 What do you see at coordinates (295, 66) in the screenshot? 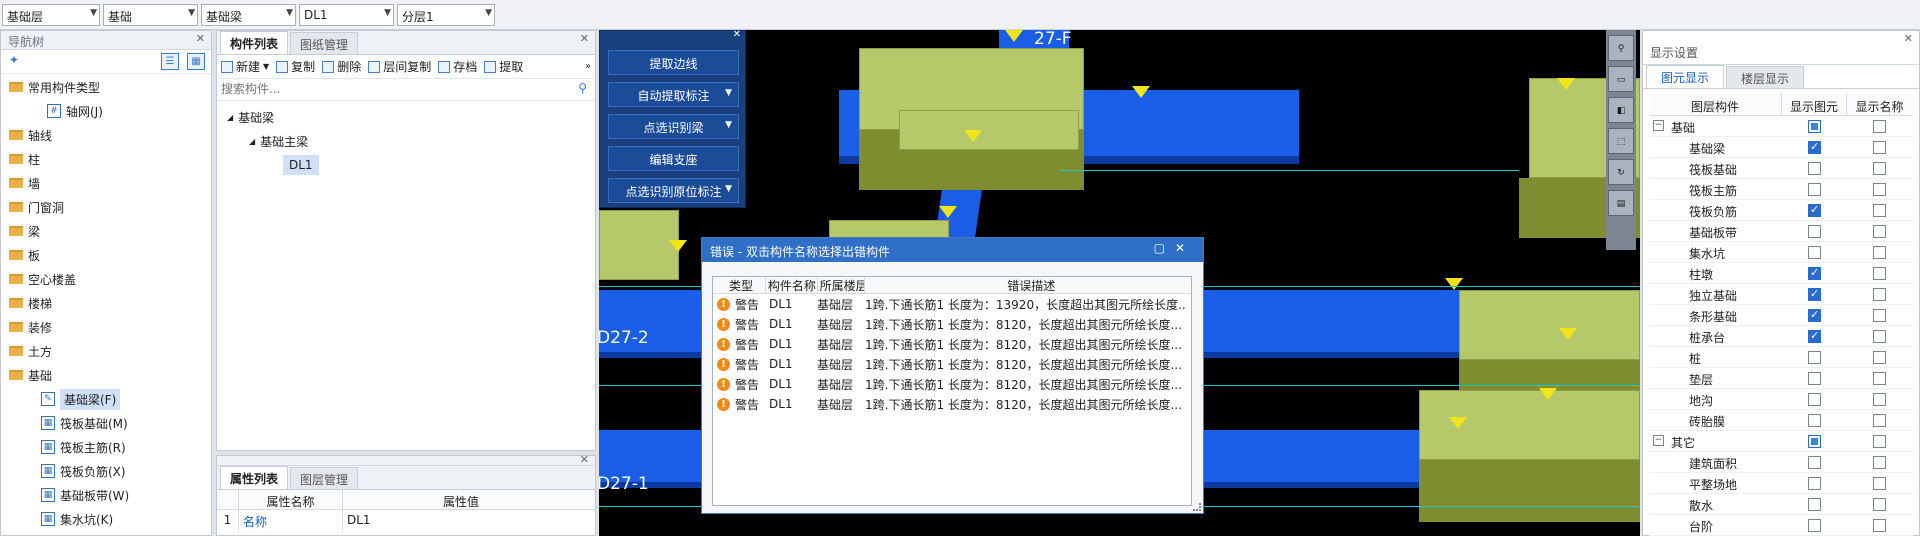
I see `toolbar-copy-button: 复制` at bounding box center [295, 66].